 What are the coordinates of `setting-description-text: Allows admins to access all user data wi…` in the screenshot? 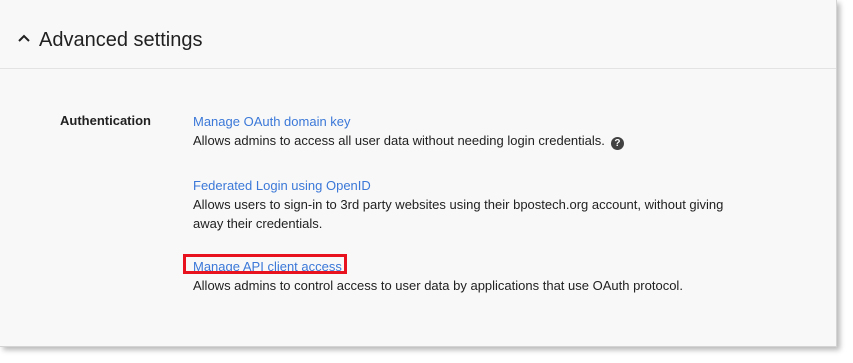 It's located at (399, 140).